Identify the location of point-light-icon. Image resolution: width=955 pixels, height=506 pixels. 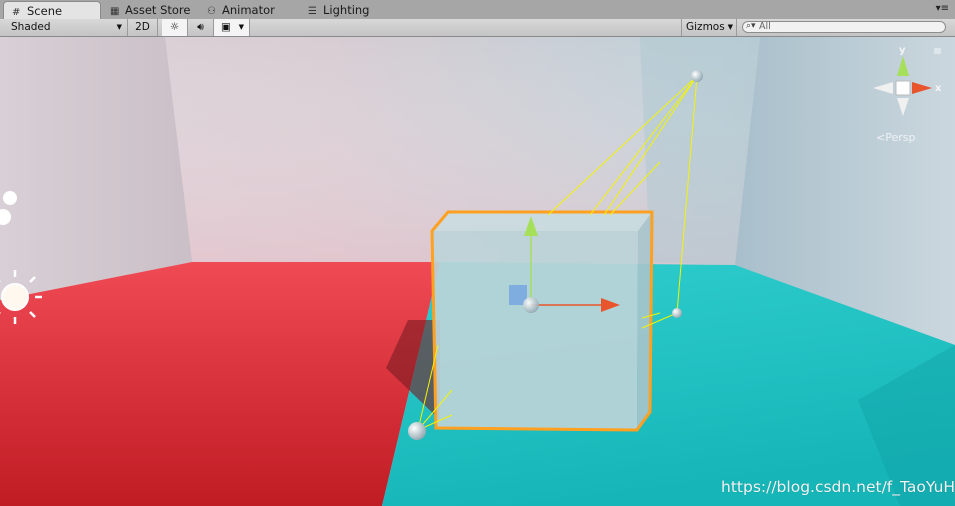
(10, 198).